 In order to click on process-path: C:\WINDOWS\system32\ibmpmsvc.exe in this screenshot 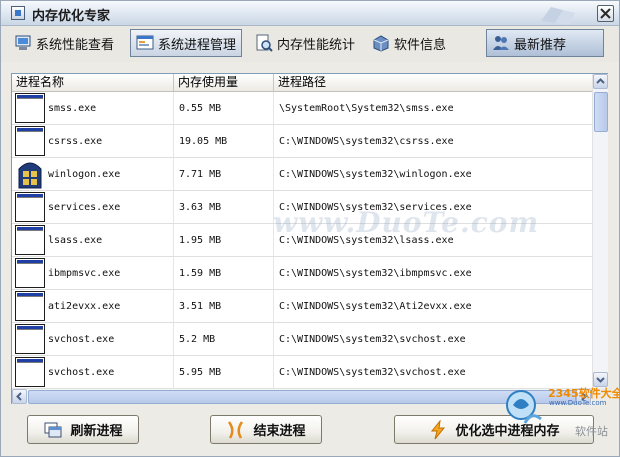, I will do `click(375, 273)`.